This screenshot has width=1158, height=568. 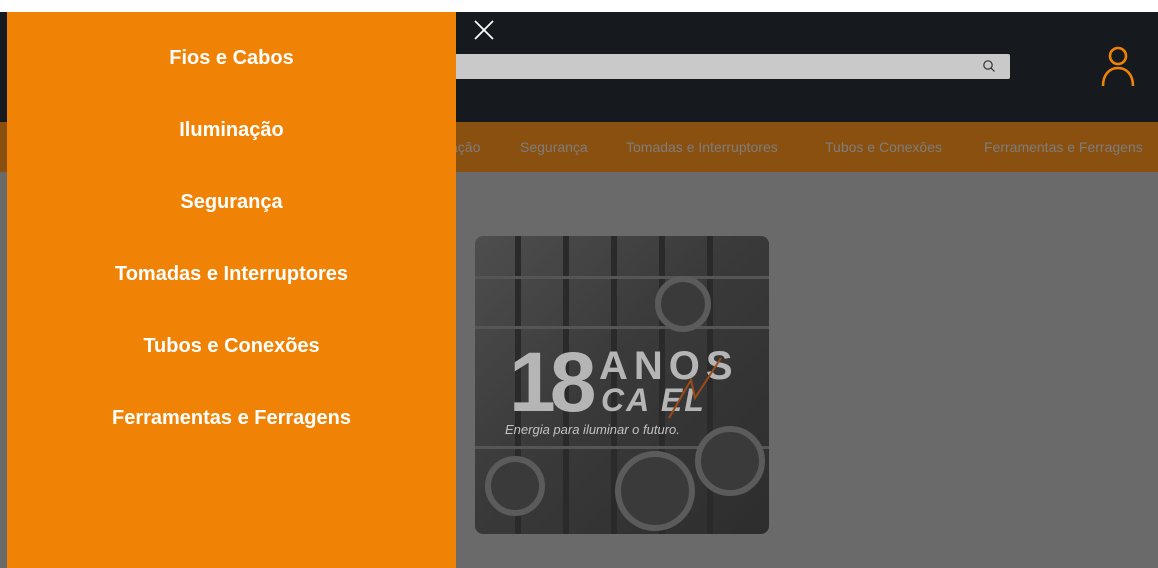 What do you see at coordinates (715, 66) in the screenshot?
I see `search-input` at bounding box center [715, 66].